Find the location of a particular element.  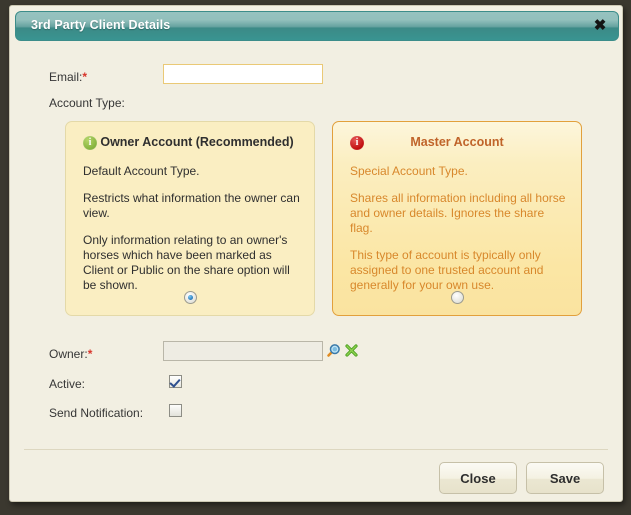

owner-panel-paragraph: Default Account Type. is located at coordinates (141, 171).